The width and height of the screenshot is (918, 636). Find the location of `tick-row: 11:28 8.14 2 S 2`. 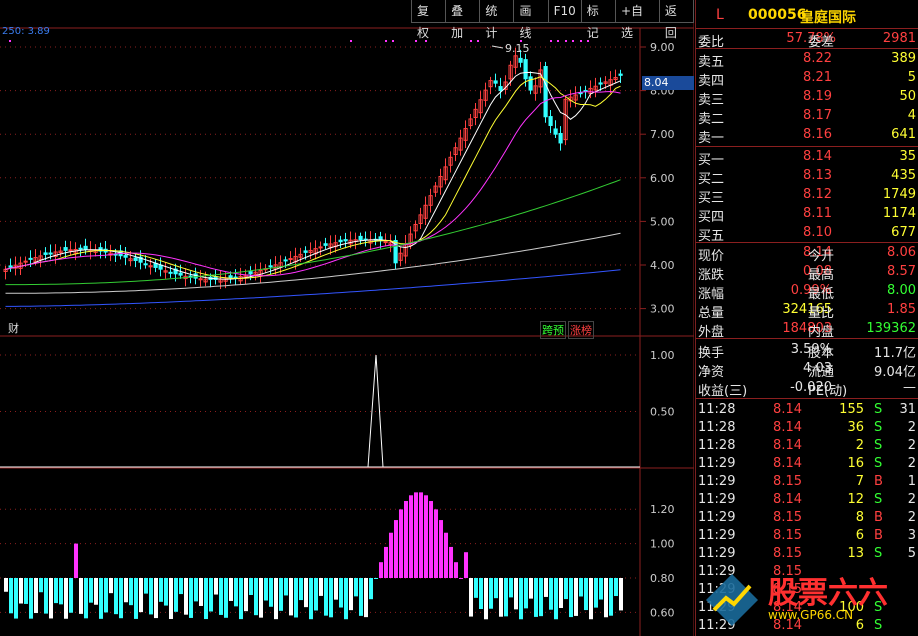

tick-row: 11:28 8.14 2 S 2 is located at coordinates (807, 446).